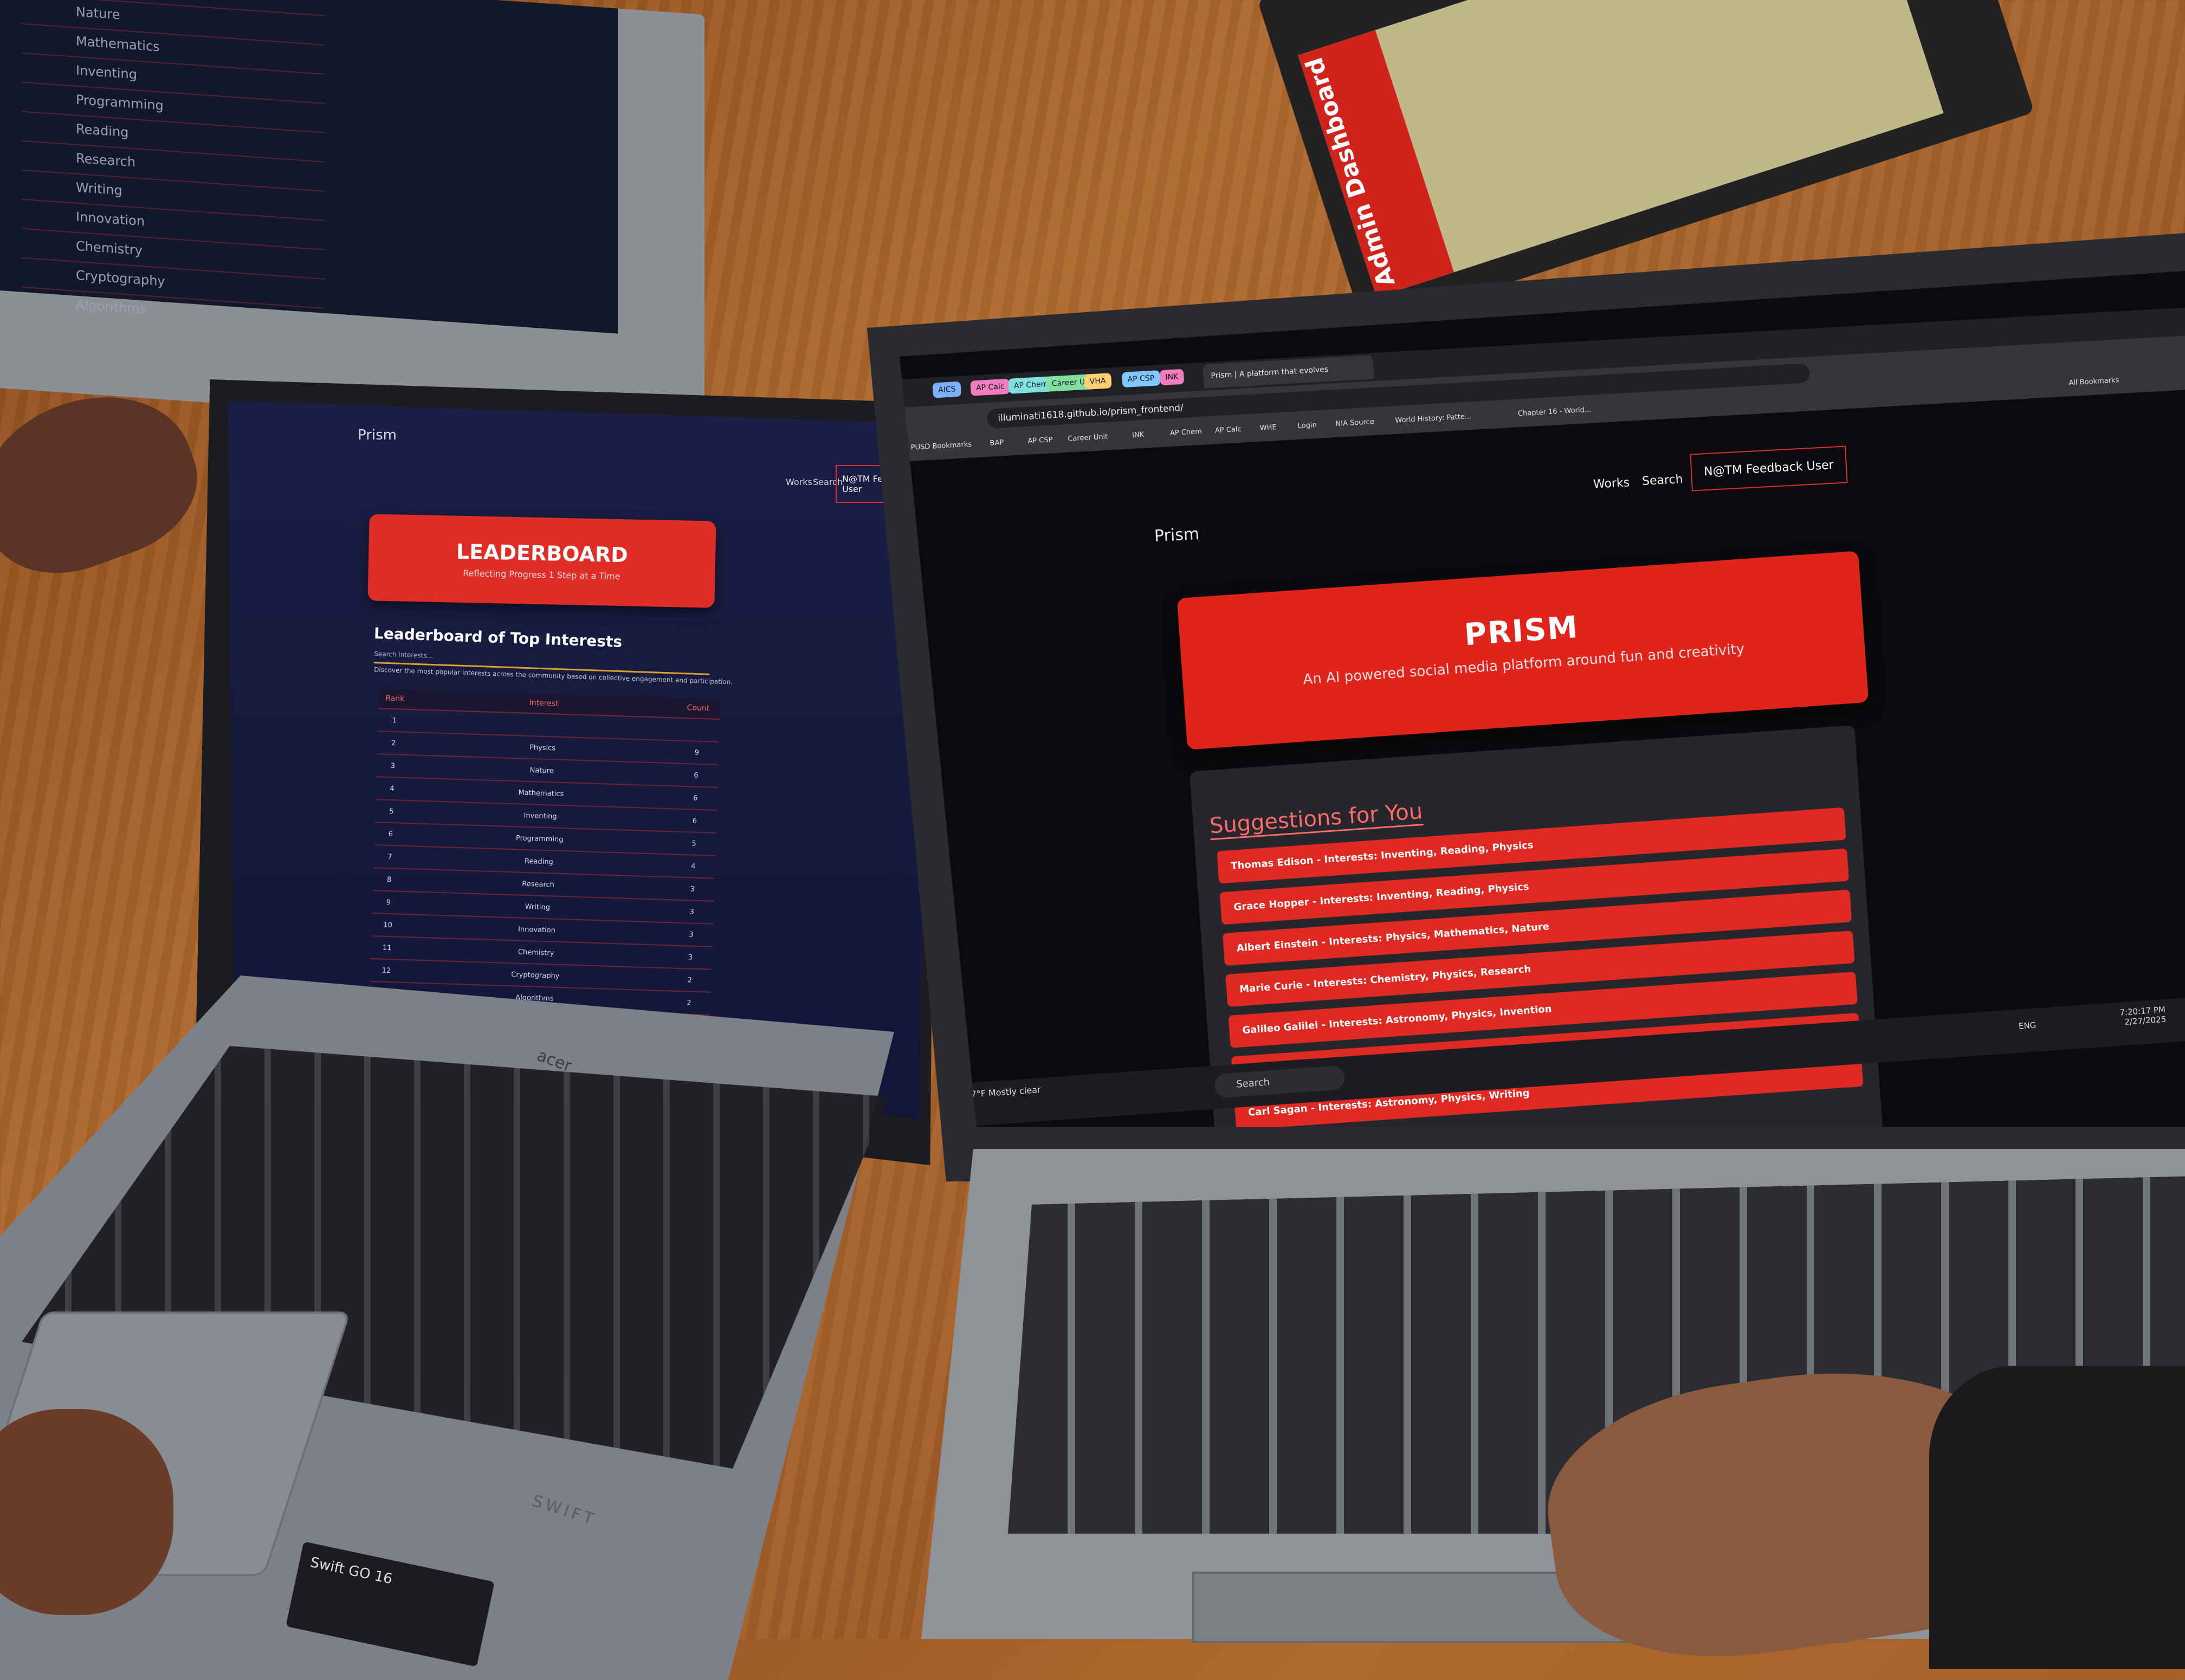  I want to click on cell-rank: 9, so click(389, 903).